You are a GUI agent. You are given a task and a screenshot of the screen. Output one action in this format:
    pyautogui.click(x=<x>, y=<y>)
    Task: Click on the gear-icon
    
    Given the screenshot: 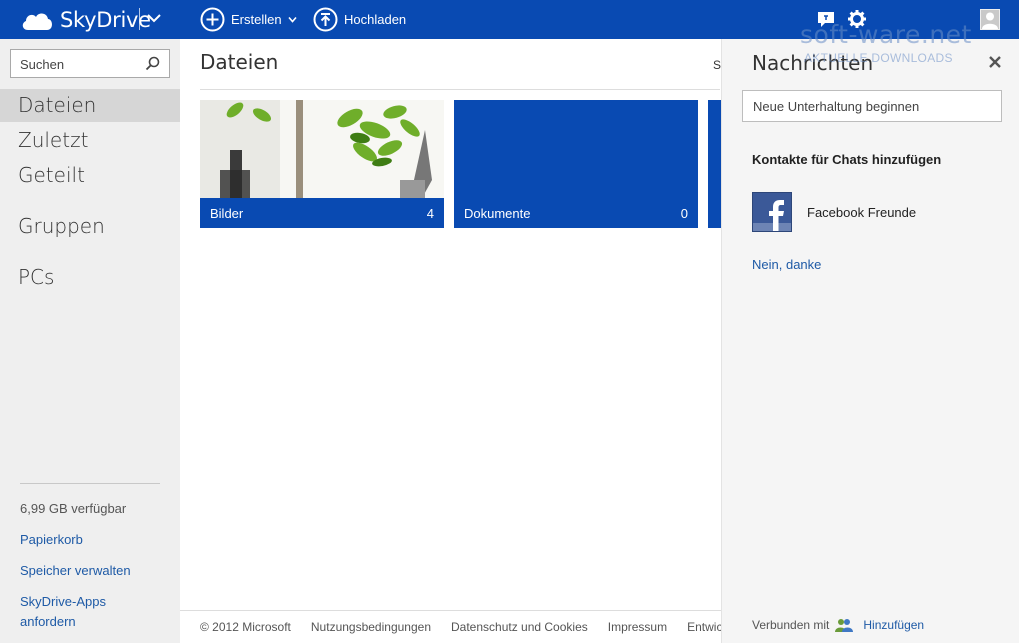 What is the action you would take?
    pyautogui.click(x=857, y=19)
    